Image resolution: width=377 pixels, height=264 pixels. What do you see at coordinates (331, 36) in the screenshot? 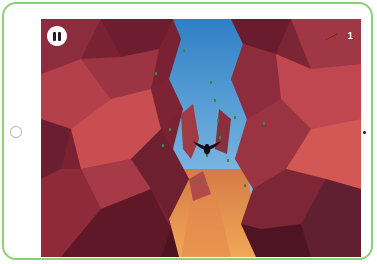
I see `feather-icon` at bounding box center [331, 36].